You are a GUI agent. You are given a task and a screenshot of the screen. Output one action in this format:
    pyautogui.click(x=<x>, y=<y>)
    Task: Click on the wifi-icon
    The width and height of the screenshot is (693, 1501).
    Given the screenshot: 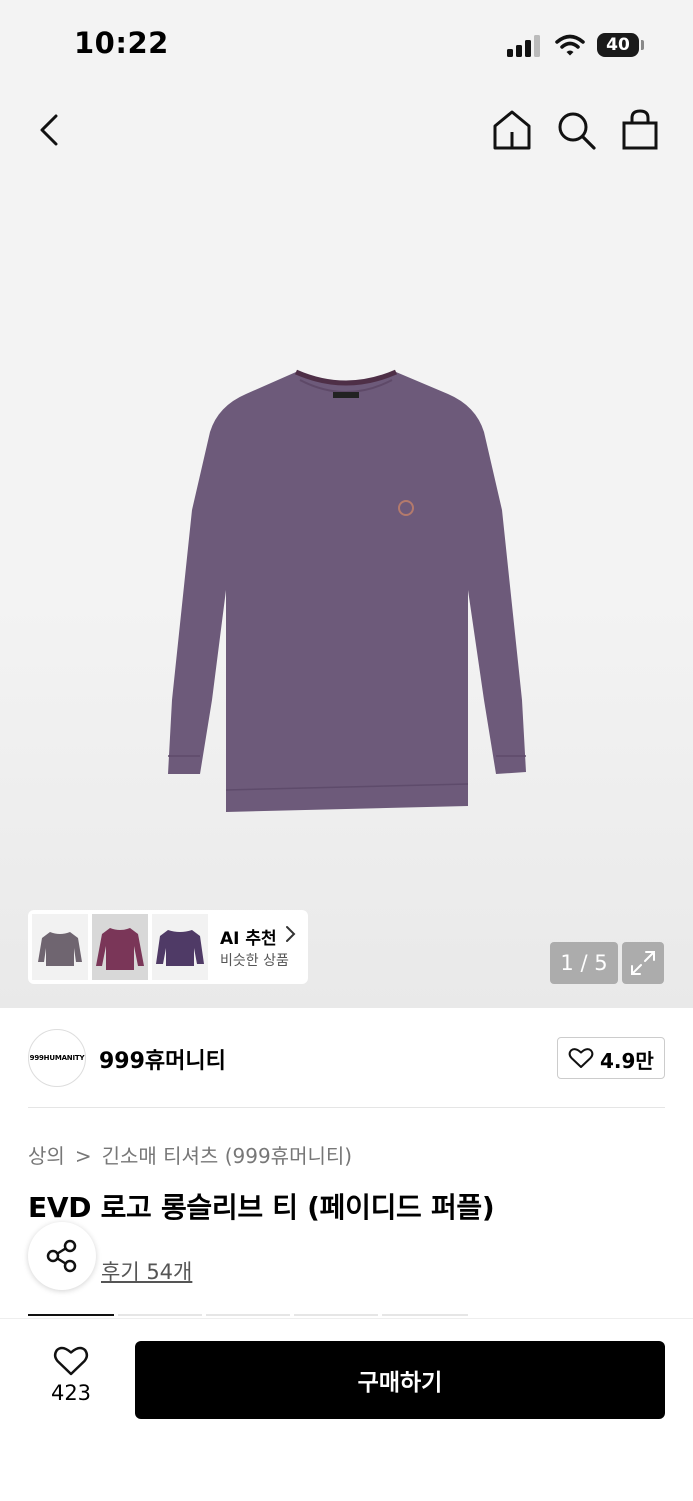 What is the action you would take?
    pyautogui.click(x=570, y=45)
    